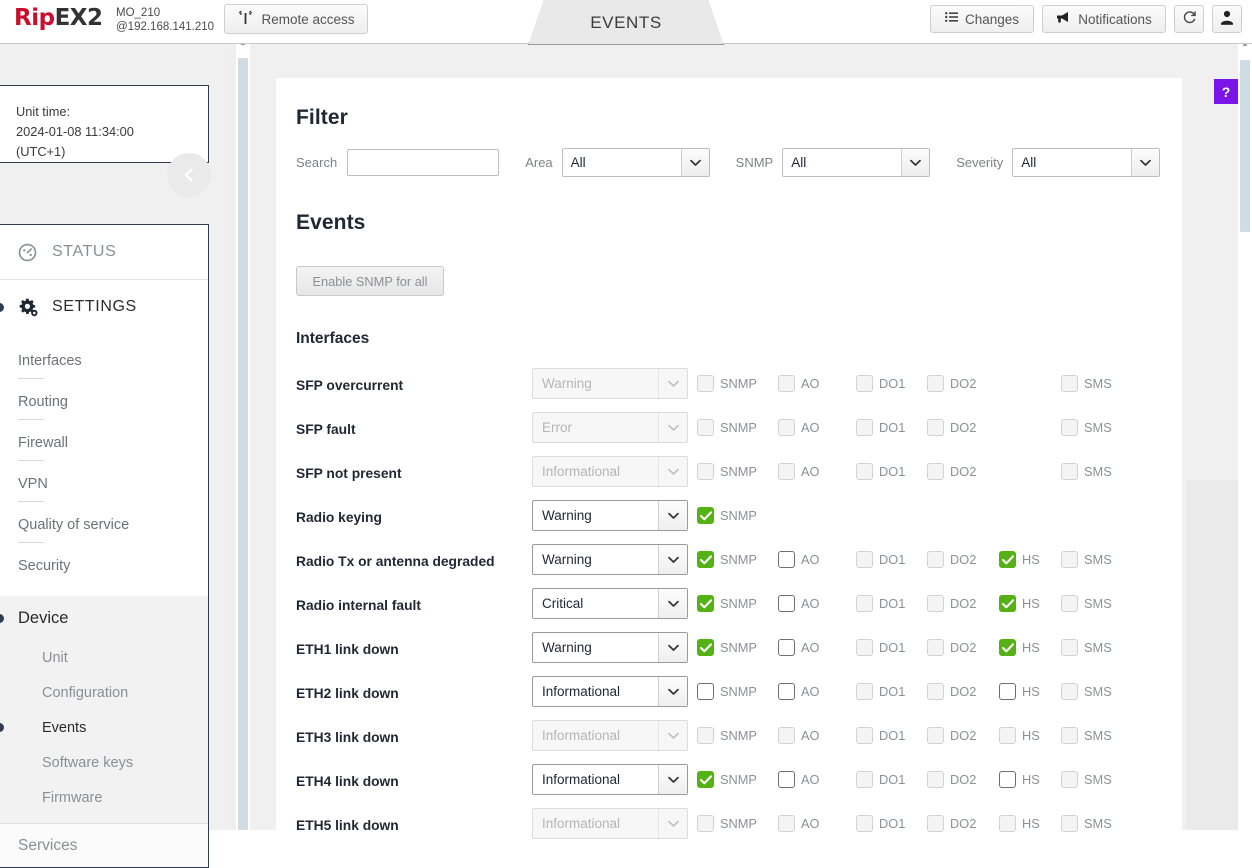 This screenshot has width=1252, height=868. Describe the element at coordinates (635, 162) in the screenshot. I see `area-select: All` at that location.